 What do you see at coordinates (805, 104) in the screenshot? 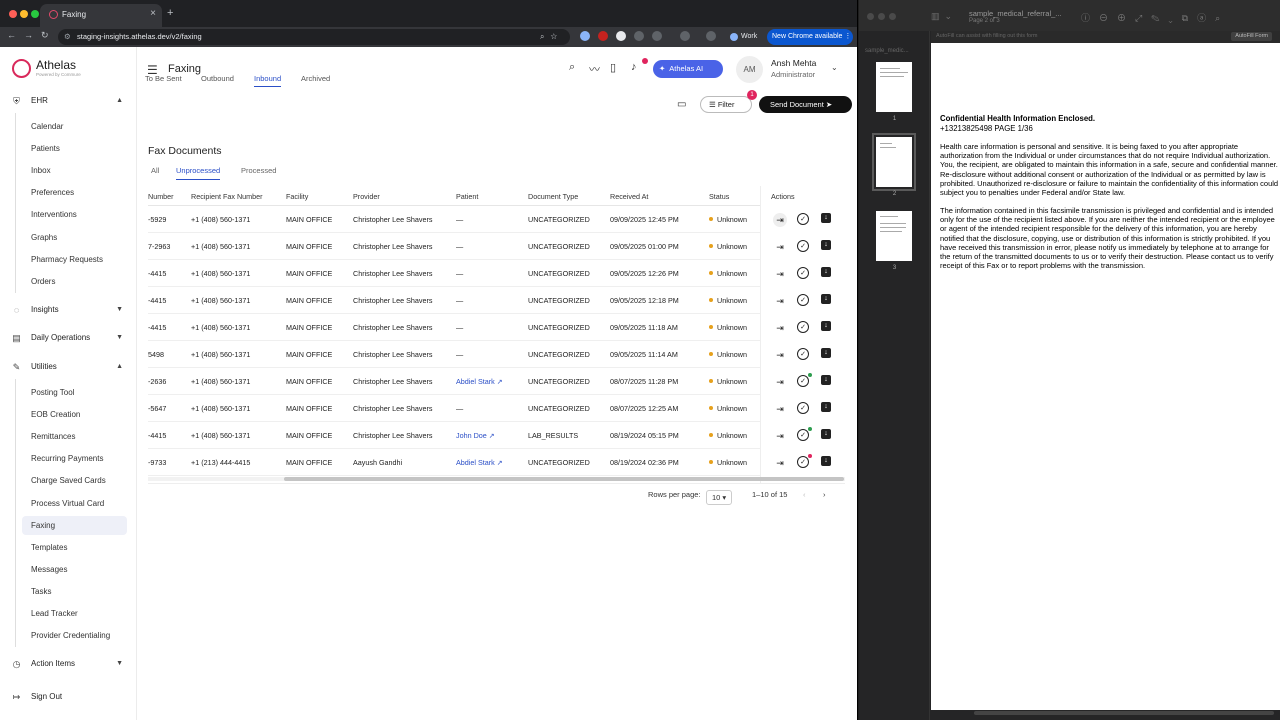
I see `send-document-button: Send Document ➤` at bounding box center [805, 104].